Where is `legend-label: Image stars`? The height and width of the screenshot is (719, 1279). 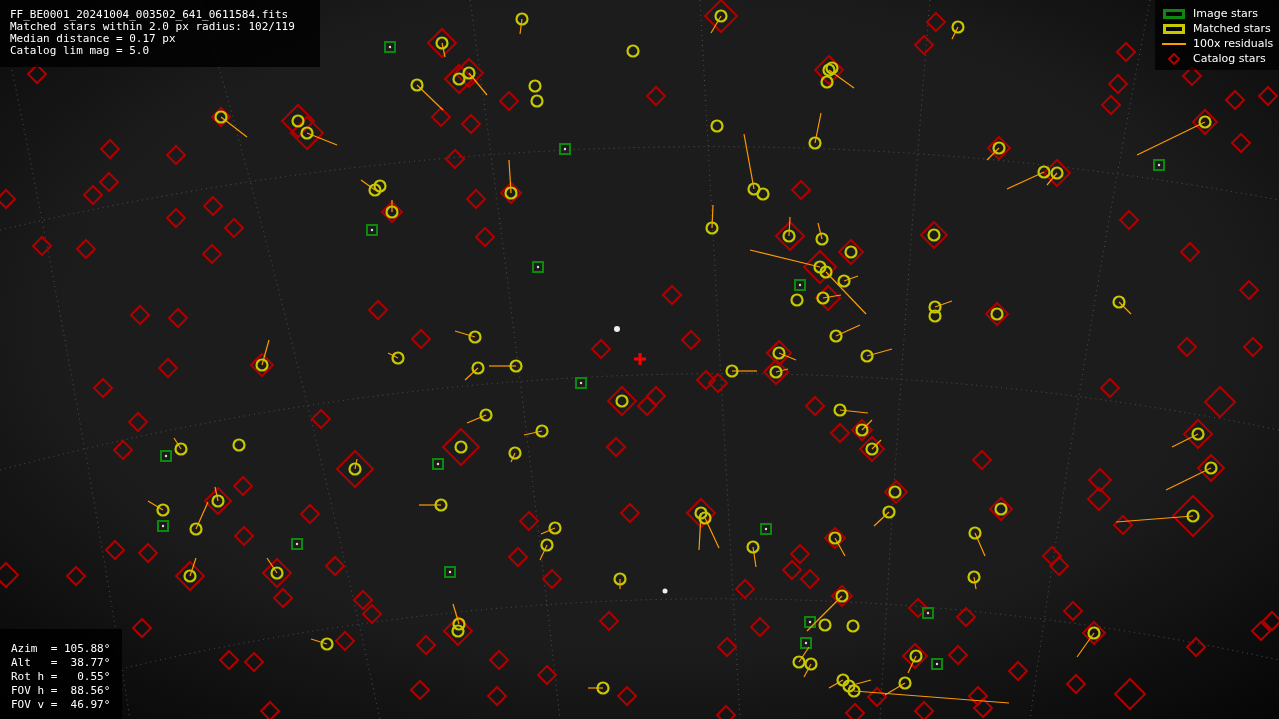
legend-label: Image stars is located at coordinates (1225, 13).